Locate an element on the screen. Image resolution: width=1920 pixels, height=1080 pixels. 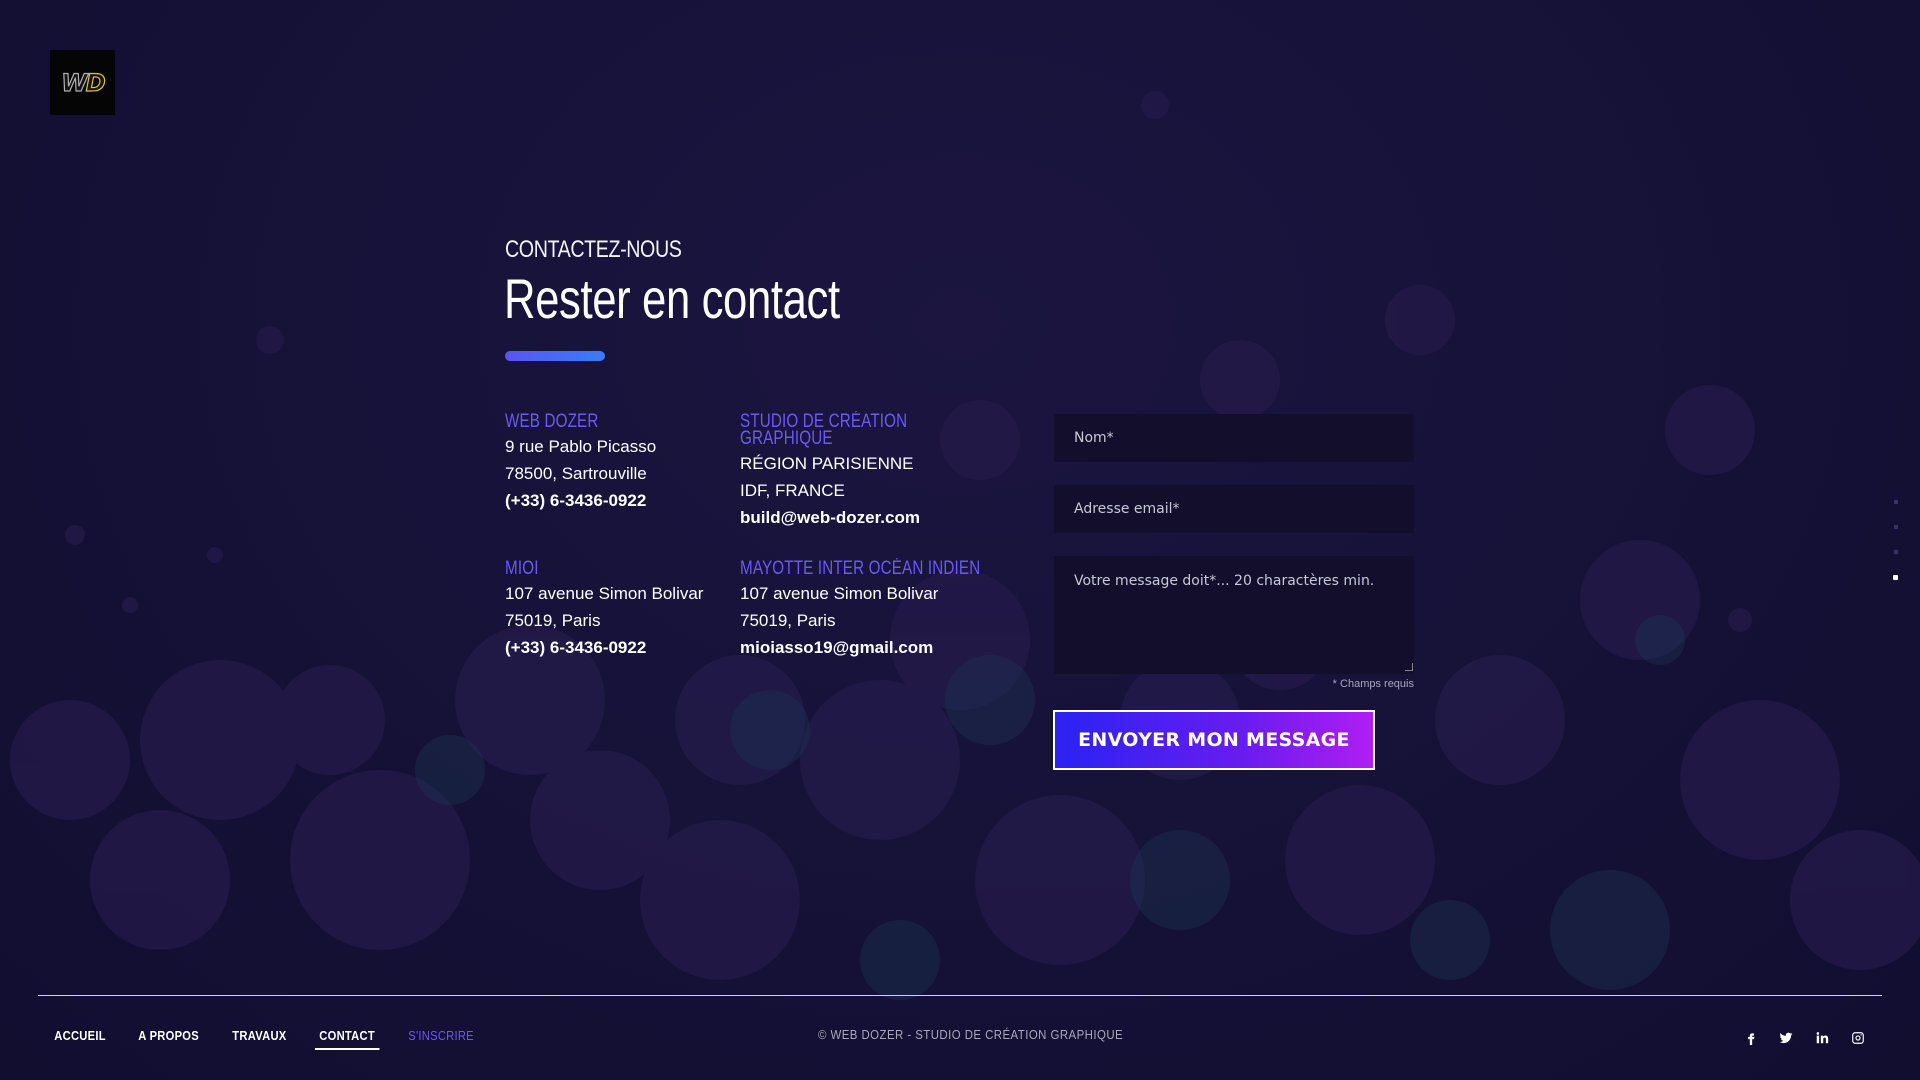
title-accent-bar is located at coordinates (555, 356).